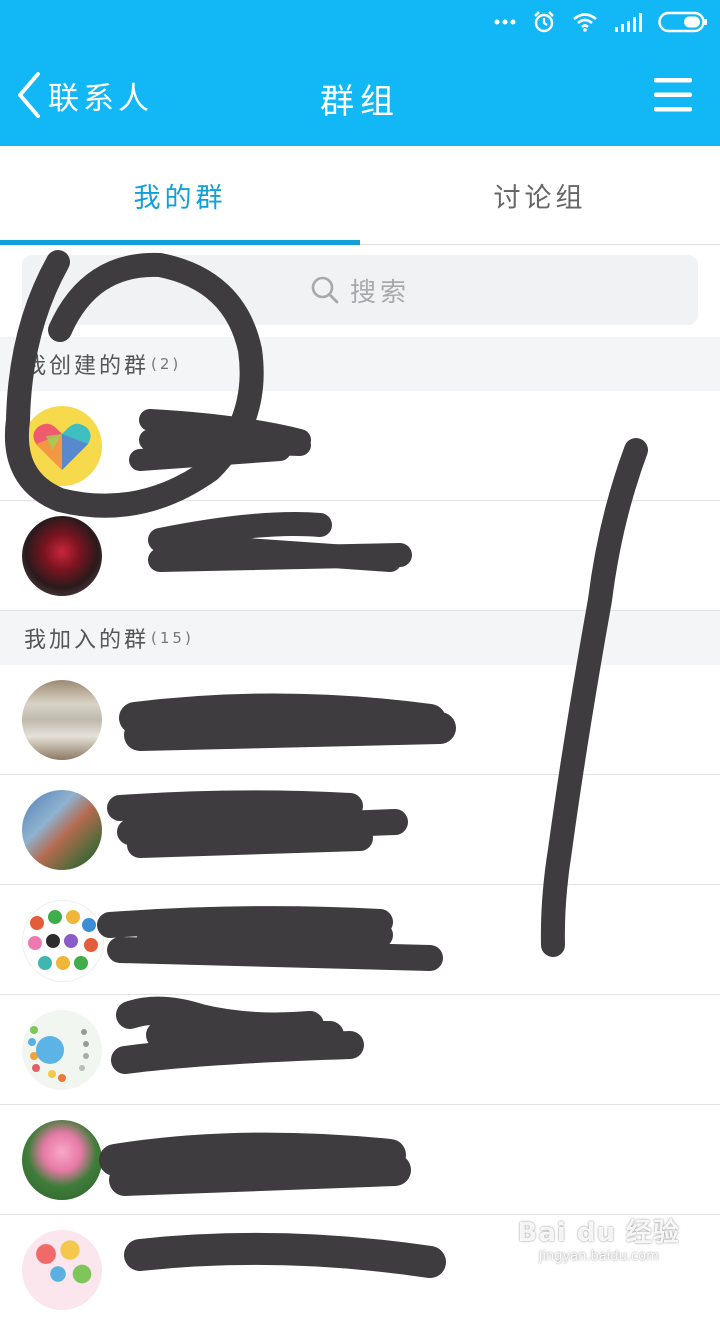 The width and height of the screenshot is (720, 1325). I want to click on tab-discussion-groups: 讨论组, so click(540, 195).